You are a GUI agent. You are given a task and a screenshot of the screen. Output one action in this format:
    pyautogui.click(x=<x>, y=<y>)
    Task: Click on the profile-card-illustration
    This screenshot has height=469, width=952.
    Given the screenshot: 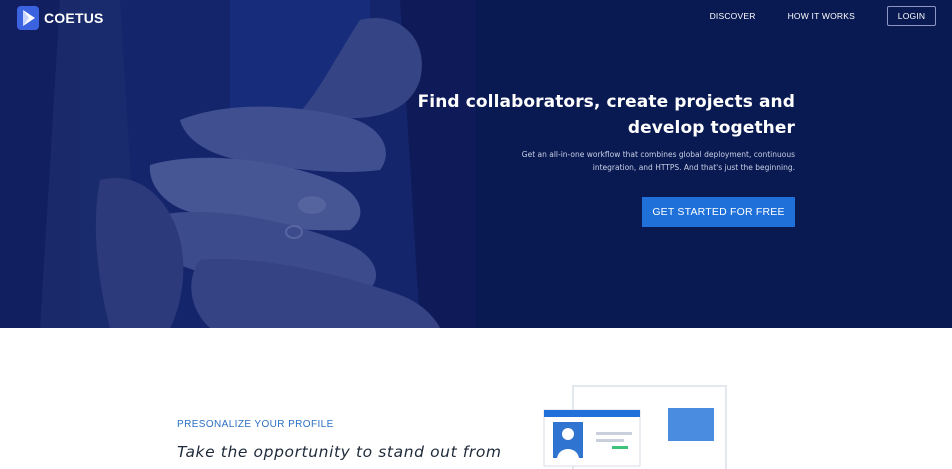 What is the action you would take?
    pyautogui.click(x=635, y=427)
    